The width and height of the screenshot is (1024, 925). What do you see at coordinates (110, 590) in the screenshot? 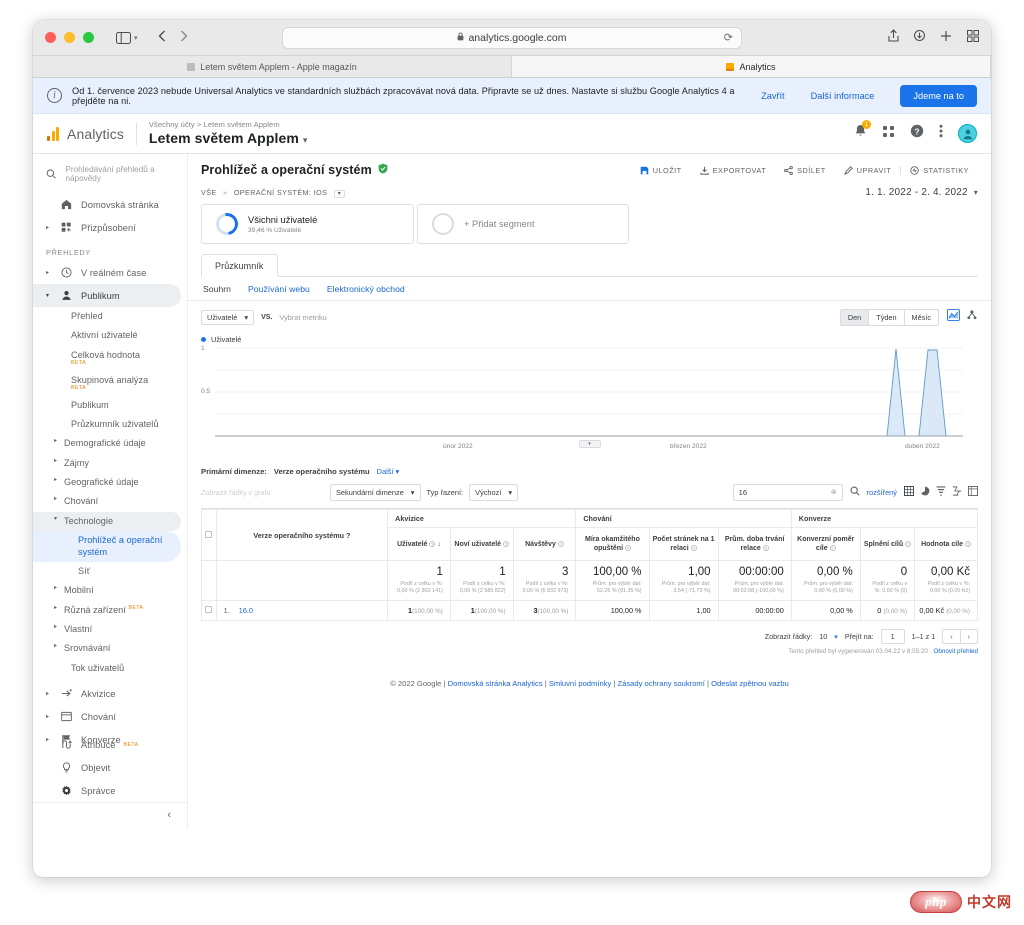
I see `sidebar-item-mobile: ▸ Mobilní` at bounding box center [110, 590].